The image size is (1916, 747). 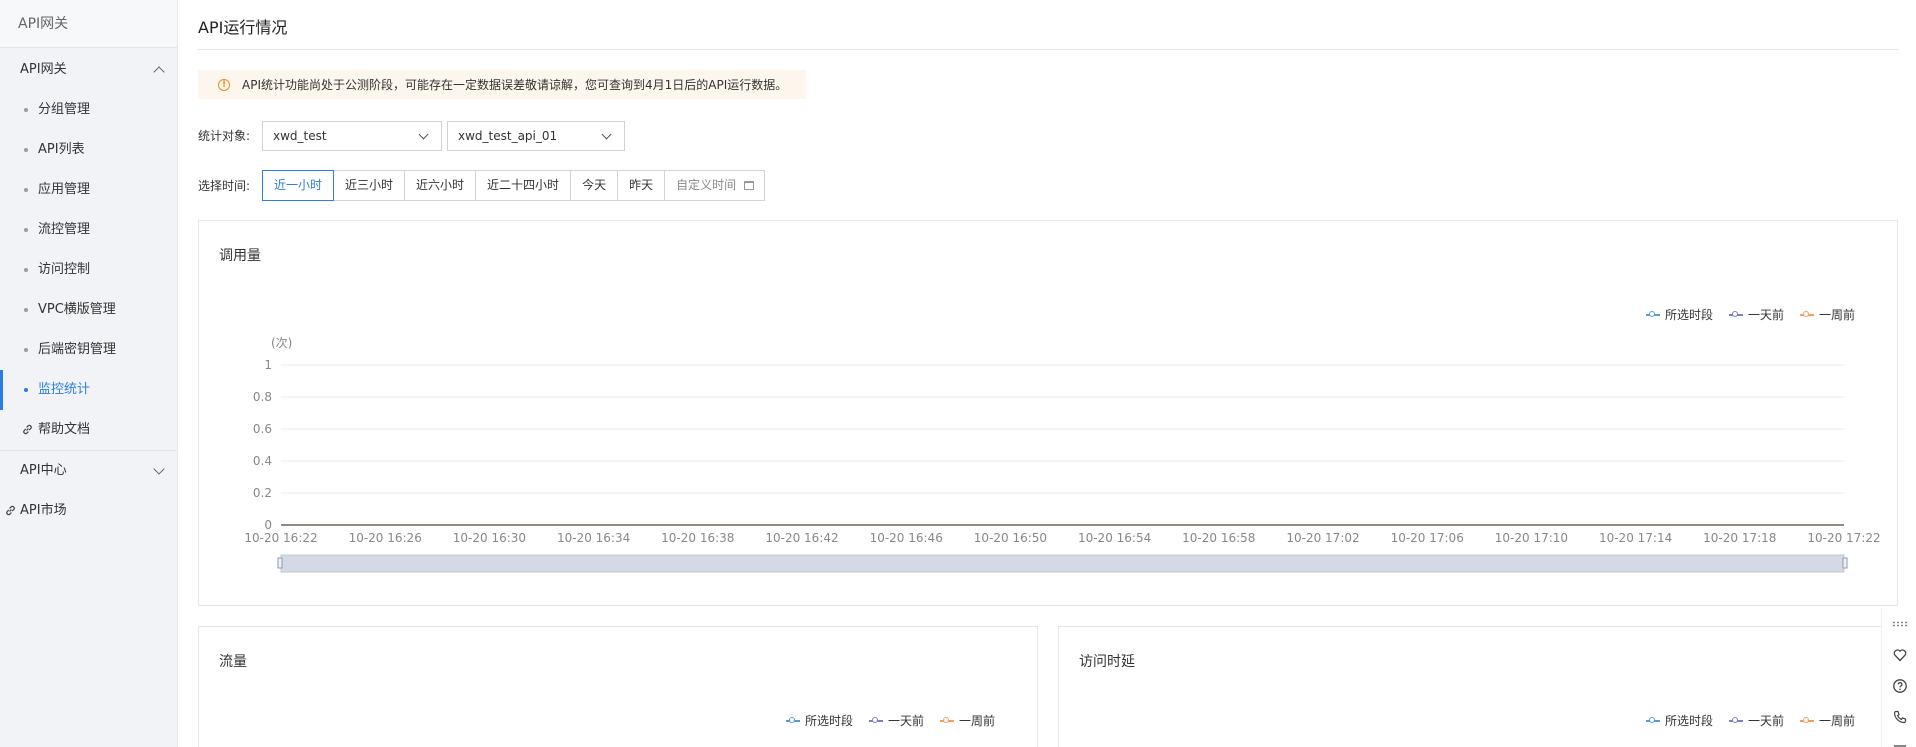 What do you see at coordinates (159, 72) in the screenshot?
I see `chevron-up-icon` at bounding box center [159, 72].